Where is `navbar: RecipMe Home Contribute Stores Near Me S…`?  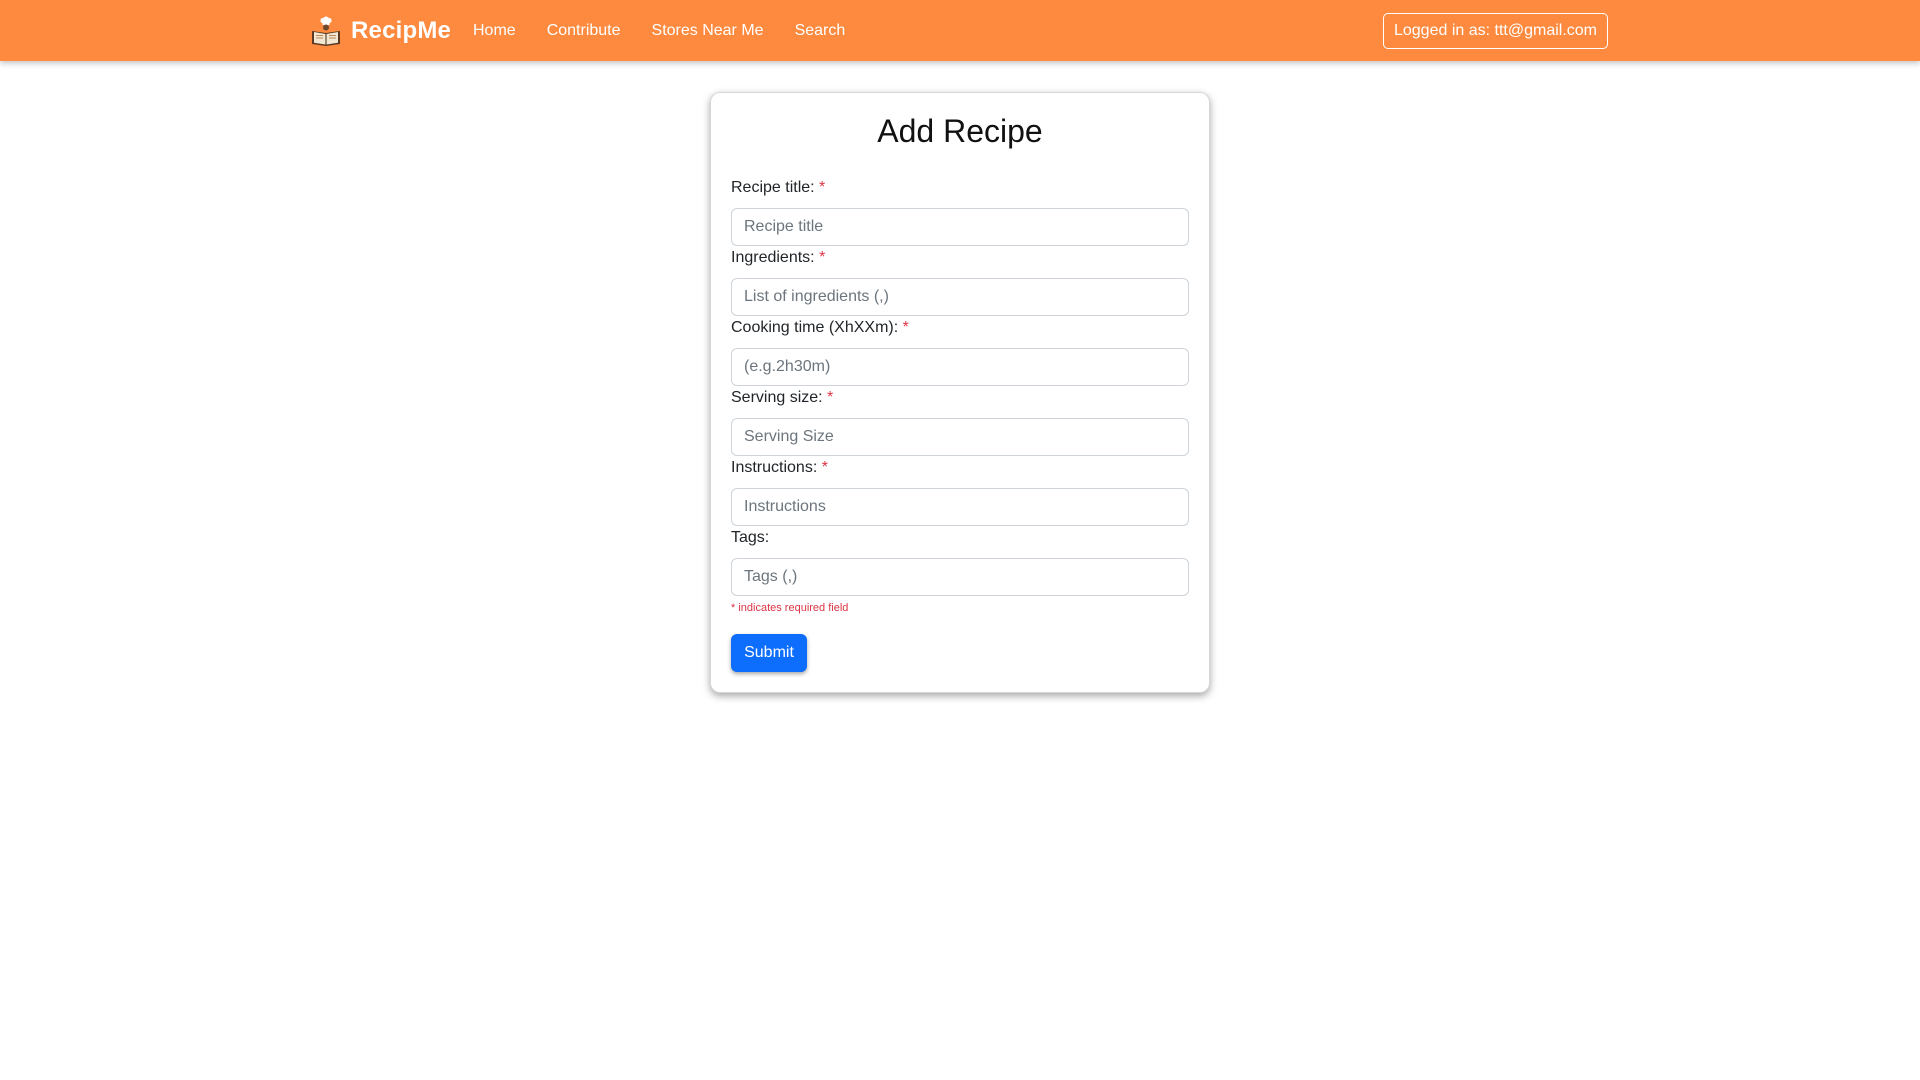
navbar: RecipMe Home Contribute Stores Near Me S… is located at coordinates (960, 30).